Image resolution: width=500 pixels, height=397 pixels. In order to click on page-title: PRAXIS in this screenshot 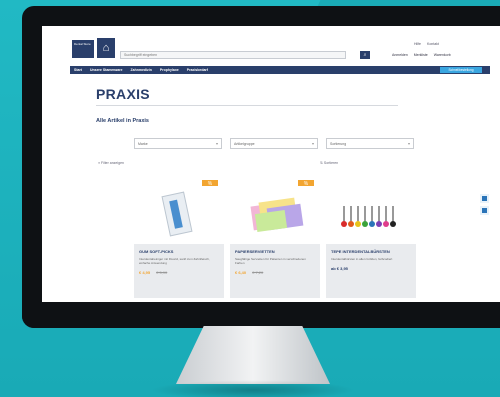, I will do `click(123, 94)`.